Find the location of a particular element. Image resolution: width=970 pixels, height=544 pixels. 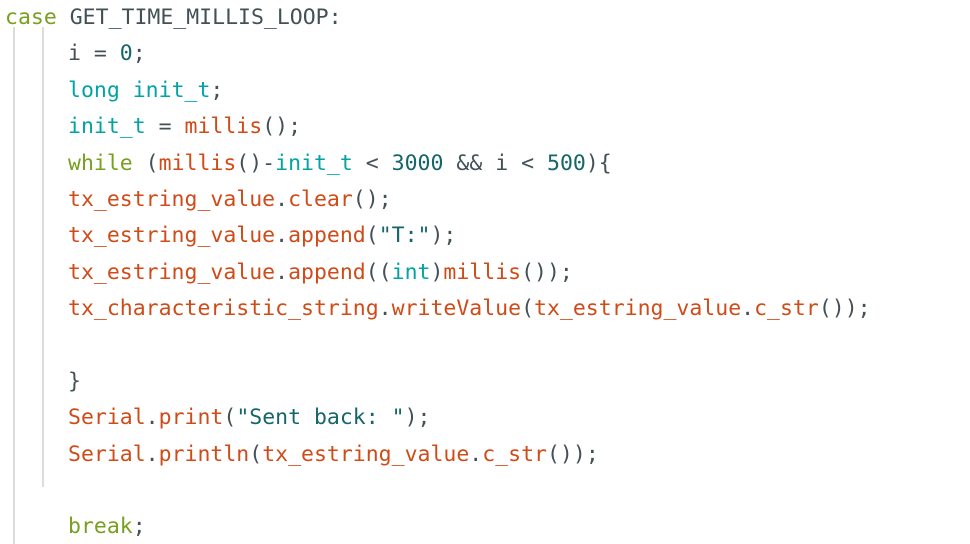

code-token-plain: ) is located at coordinates (437, 272).